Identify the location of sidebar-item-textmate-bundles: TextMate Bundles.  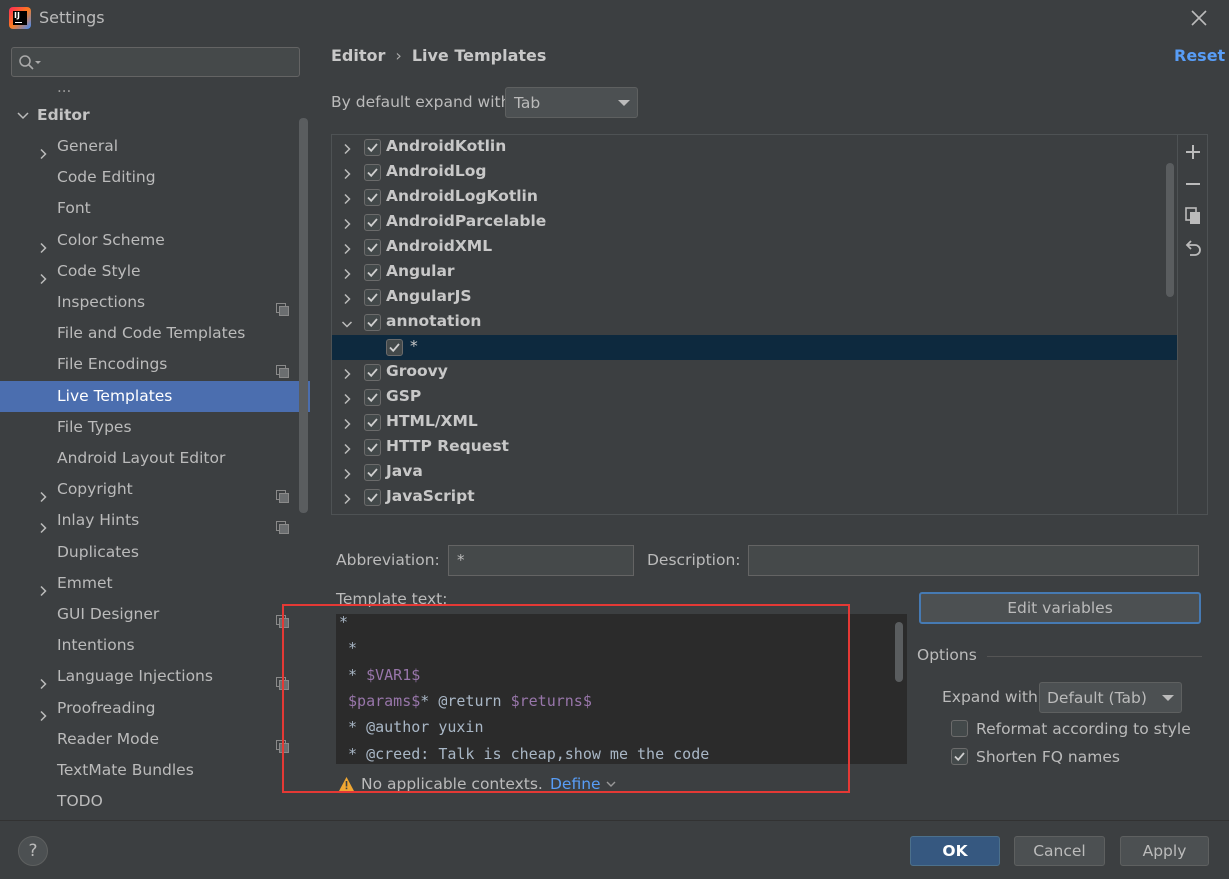
(155, 770).